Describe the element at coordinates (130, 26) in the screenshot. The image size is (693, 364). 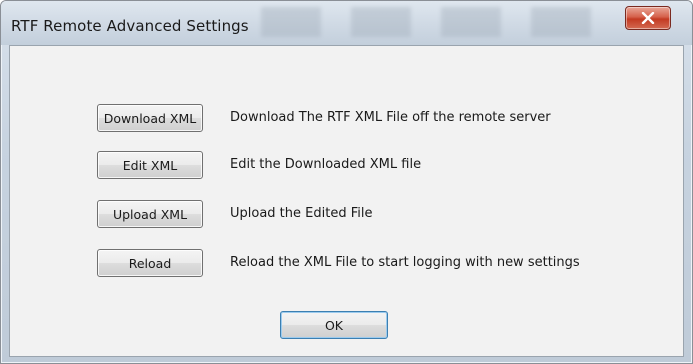
I see `window-title: RTF Remote Advanced Settings` at that location.